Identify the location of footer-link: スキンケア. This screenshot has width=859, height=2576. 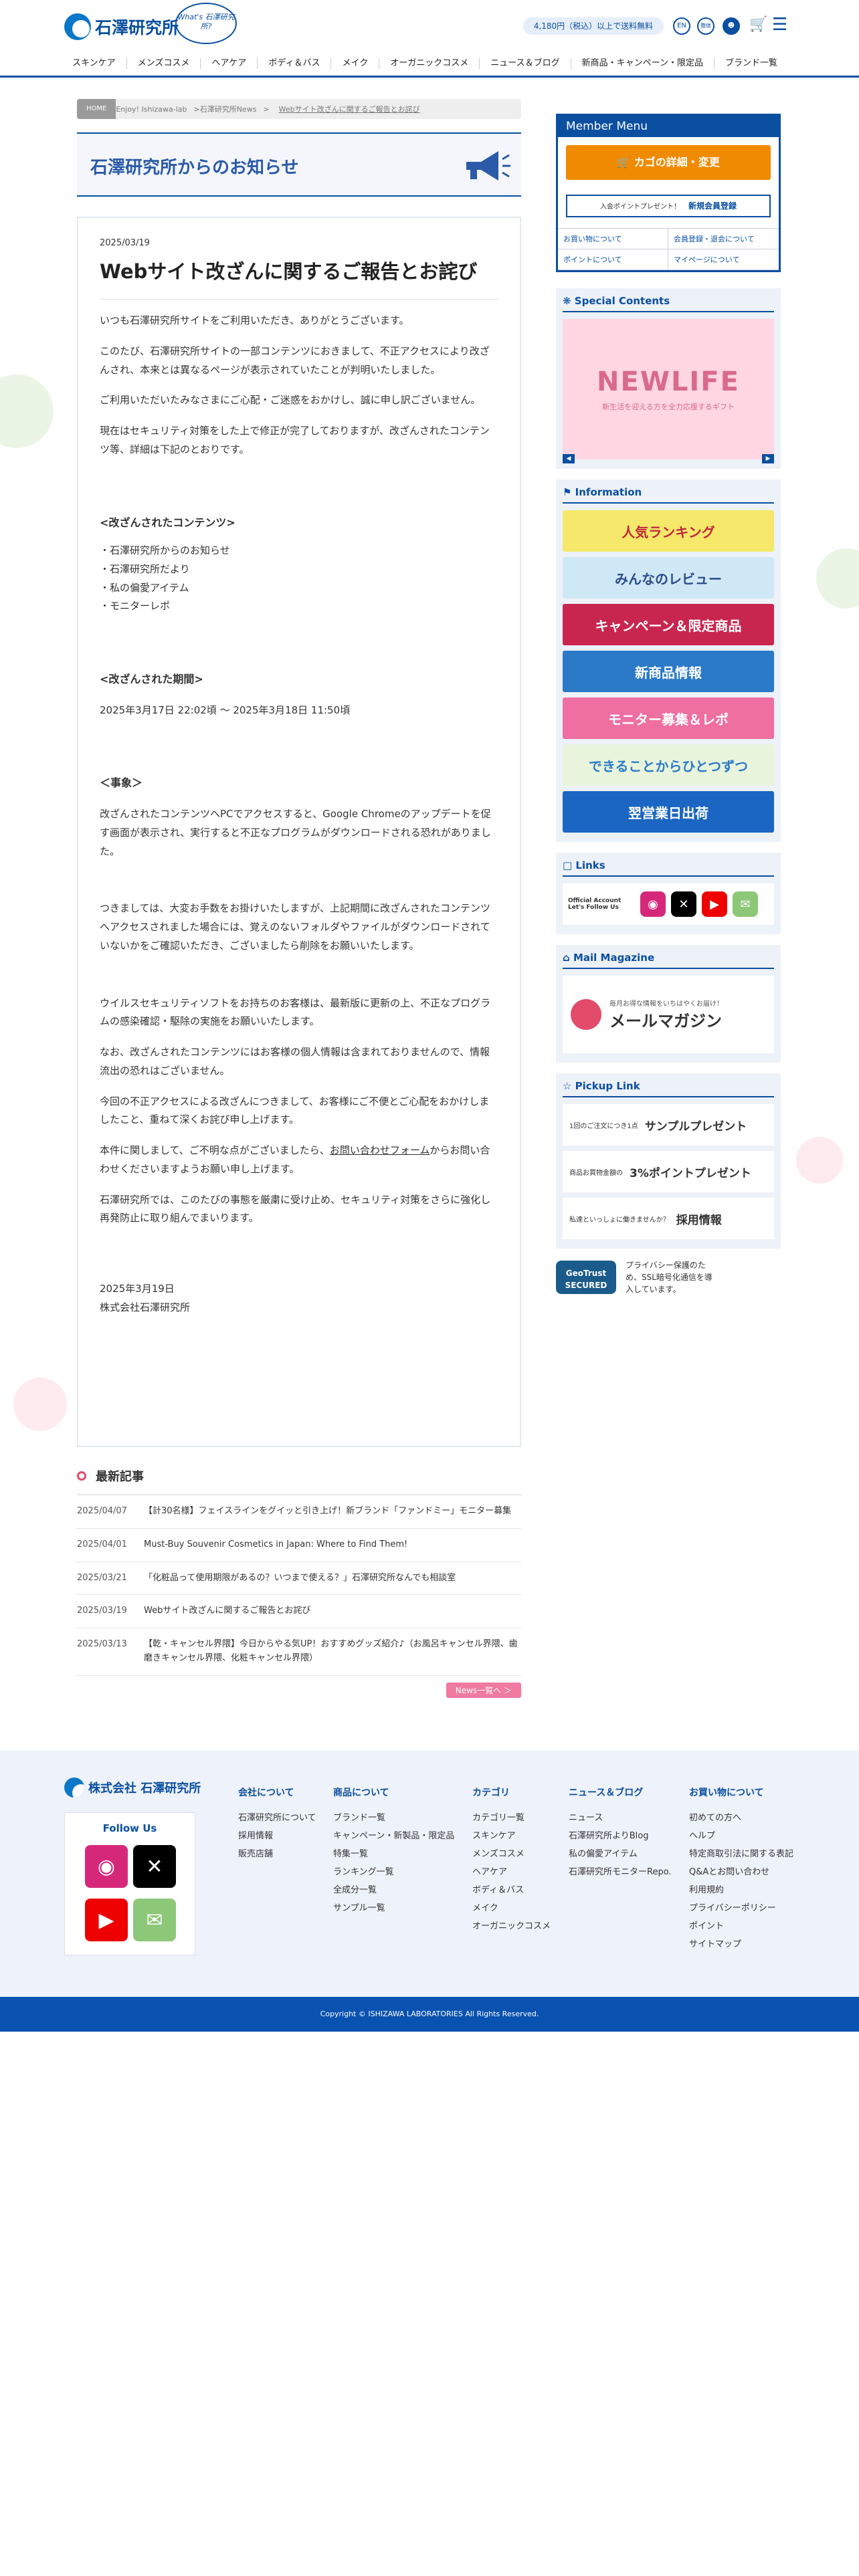
(511, 1836).